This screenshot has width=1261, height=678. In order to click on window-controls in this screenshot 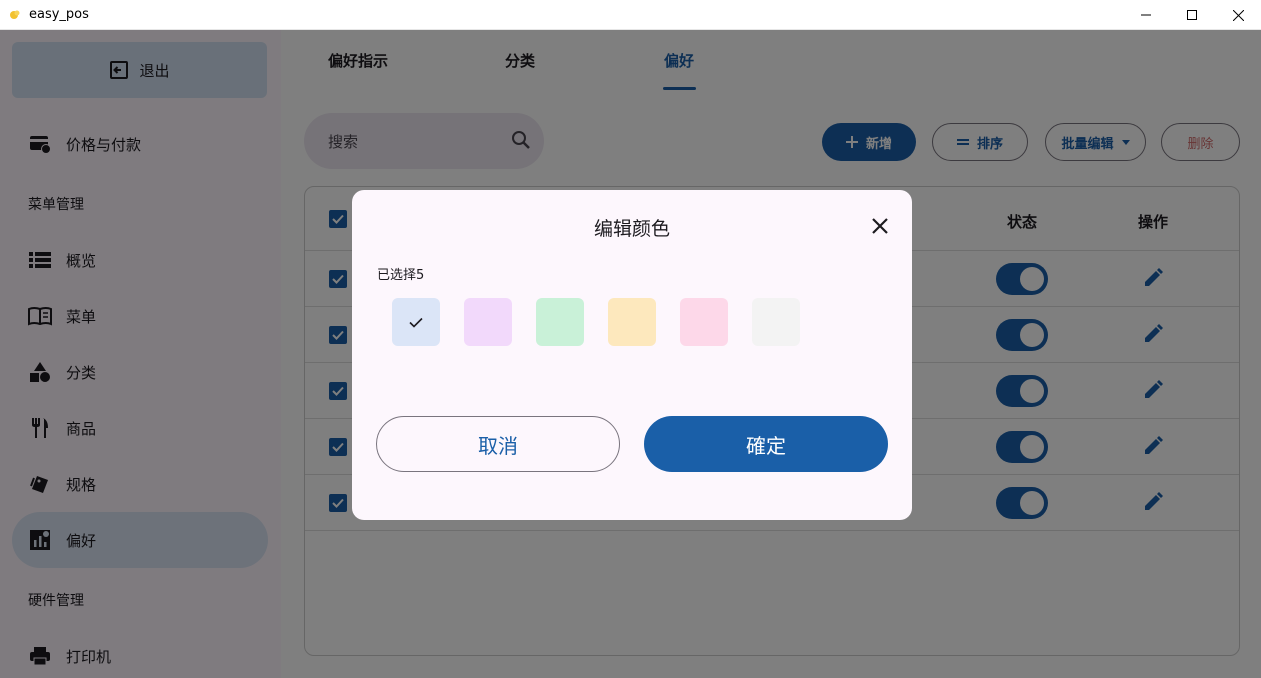, I will do `click(1192, 15)`.